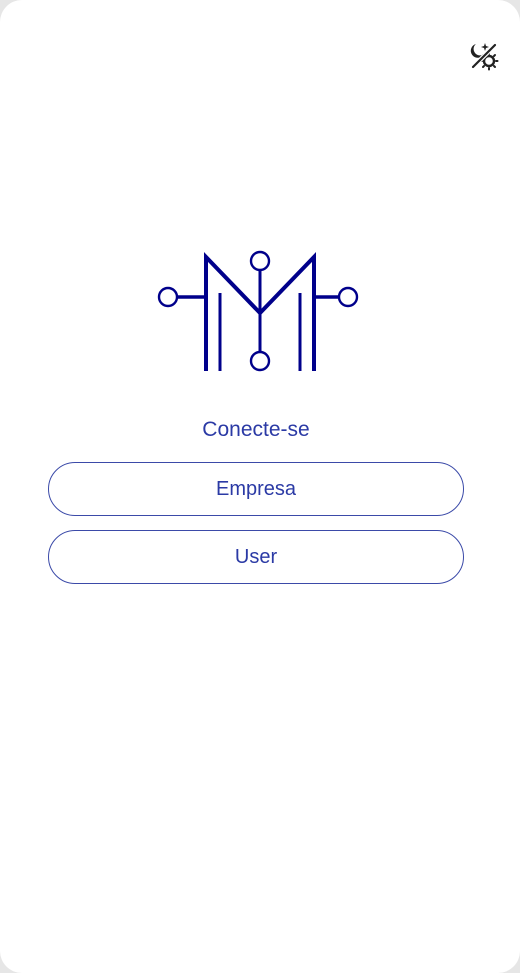 This screenshot has height=973, width=520. What do you see at coordinates (256, 489) in the screenshot?
I see `empresa-button: Empresa` at bounding box center [256, 489].